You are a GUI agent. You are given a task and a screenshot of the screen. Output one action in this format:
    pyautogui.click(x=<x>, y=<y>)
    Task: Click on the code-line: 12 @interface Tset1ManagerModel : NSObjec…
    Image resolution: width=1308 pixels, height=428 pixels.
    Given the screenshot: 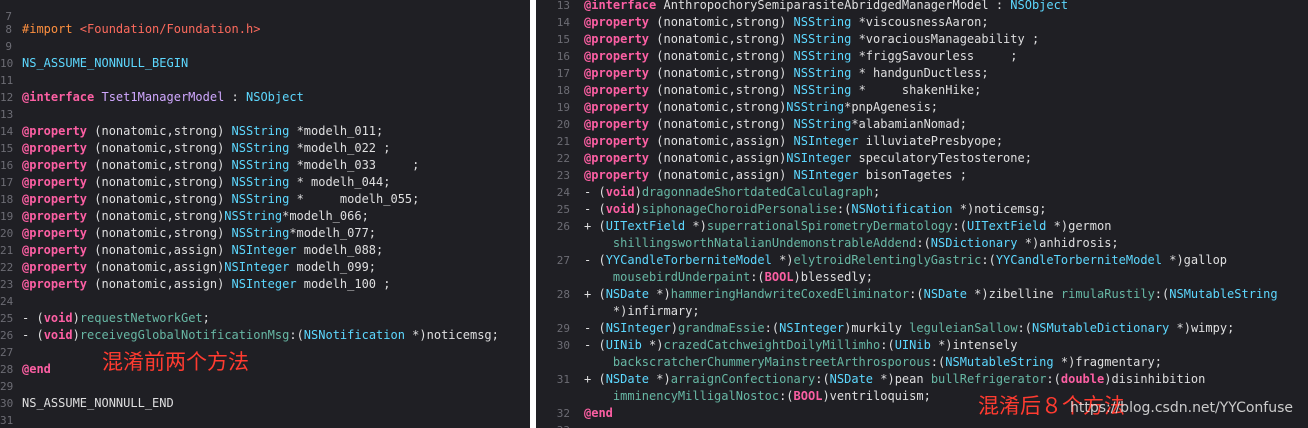 What is the action you would take?
    pyautogui.click(x=152, y=97)
    